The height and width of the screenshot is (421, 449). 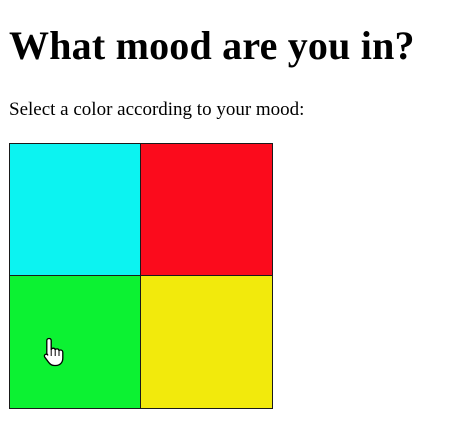 What do you see at coordinates (75, 210) in the screenshot?
I see `cyan-swatch` at bounding box center [75, 210].